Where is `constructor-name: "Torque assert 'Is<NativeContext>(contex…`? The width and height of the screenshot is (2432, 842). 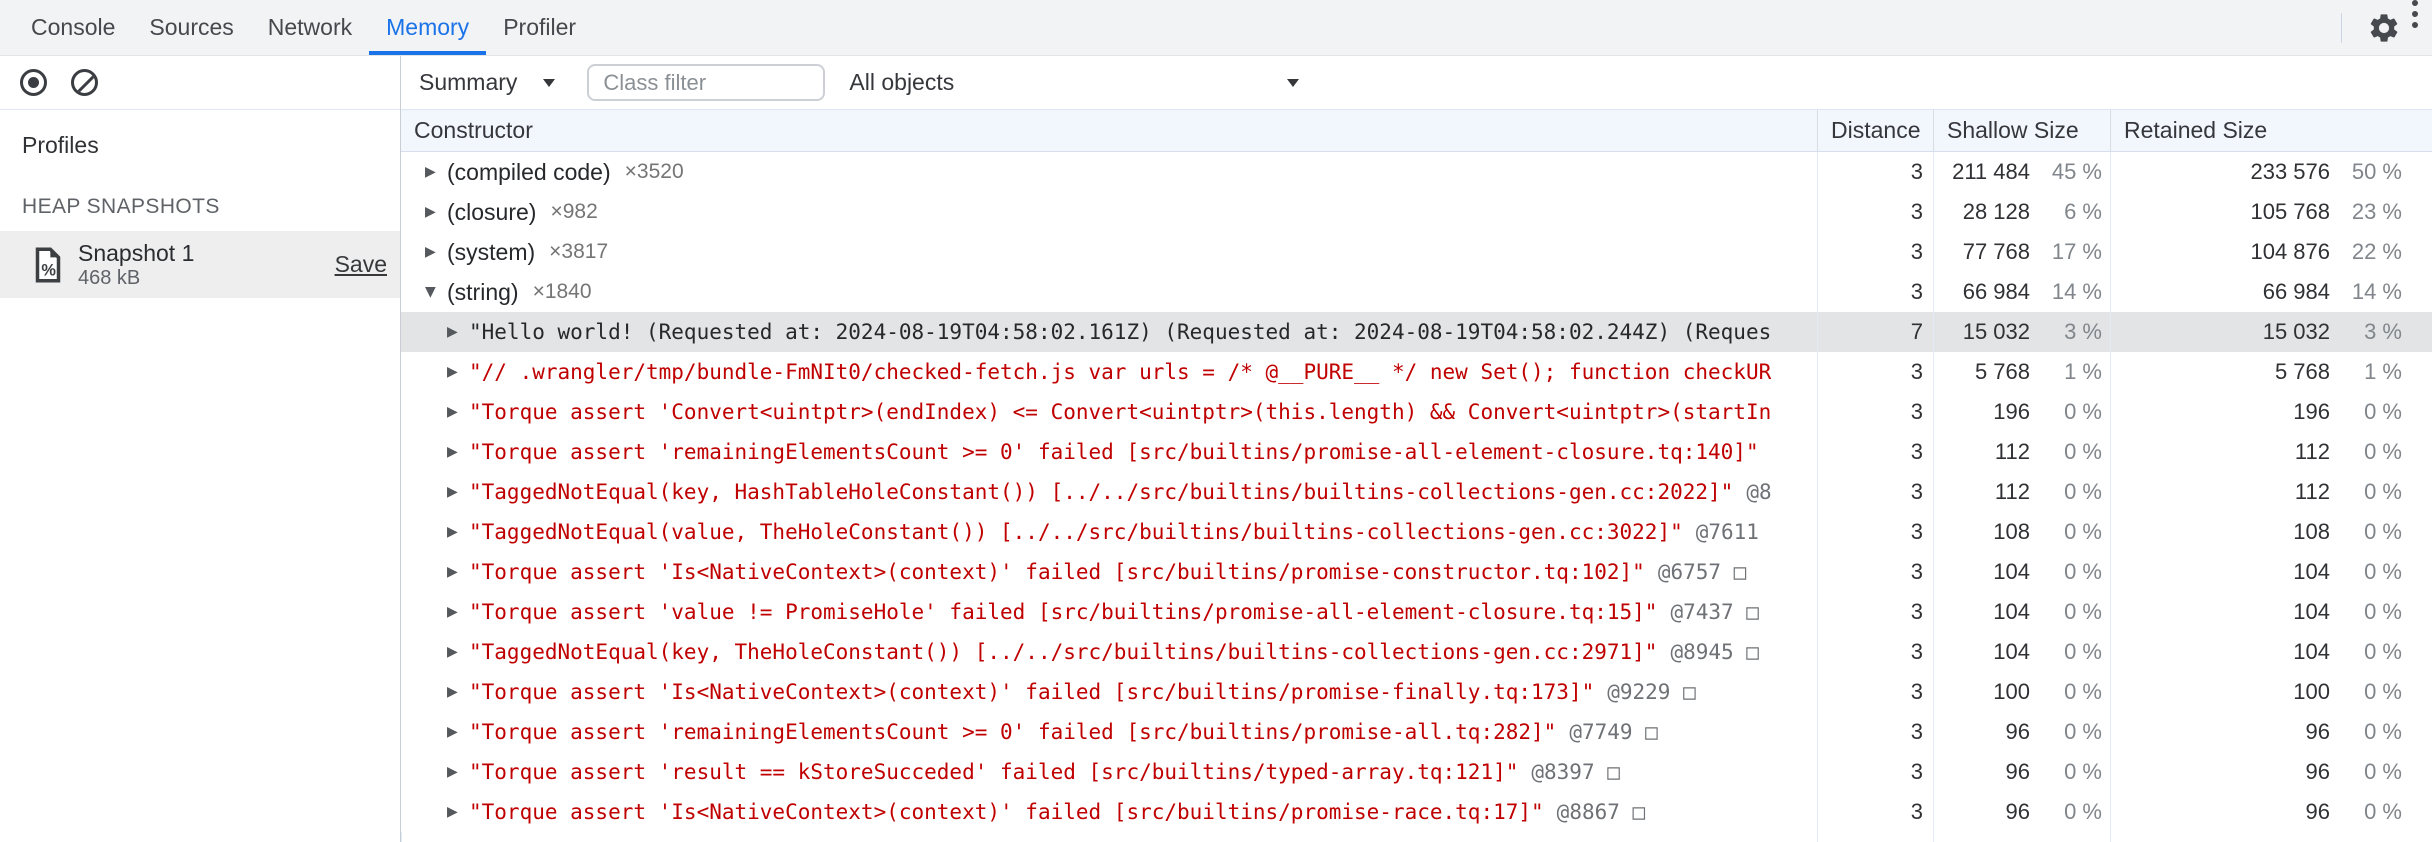
constructor-name: "Torque assert 'Is<NativeContext>(contex… is located at coordinates (1057, 572).